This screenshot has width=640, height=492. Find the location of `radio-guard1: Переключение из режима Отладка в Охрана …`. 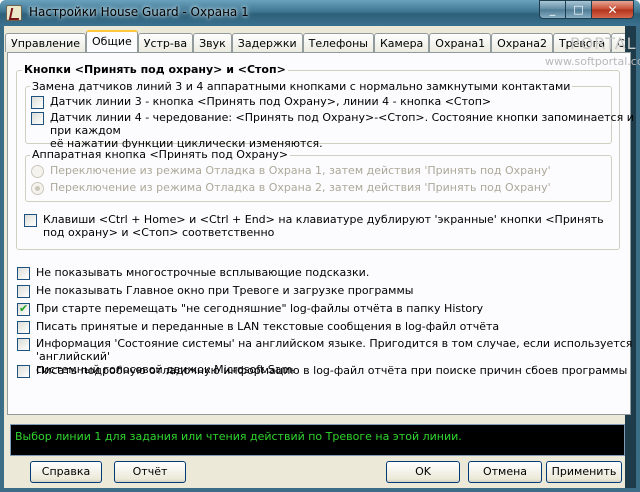

radio-guard1: Переключение из режима Отладка в Охрана … is located at coordinates (291, 171).